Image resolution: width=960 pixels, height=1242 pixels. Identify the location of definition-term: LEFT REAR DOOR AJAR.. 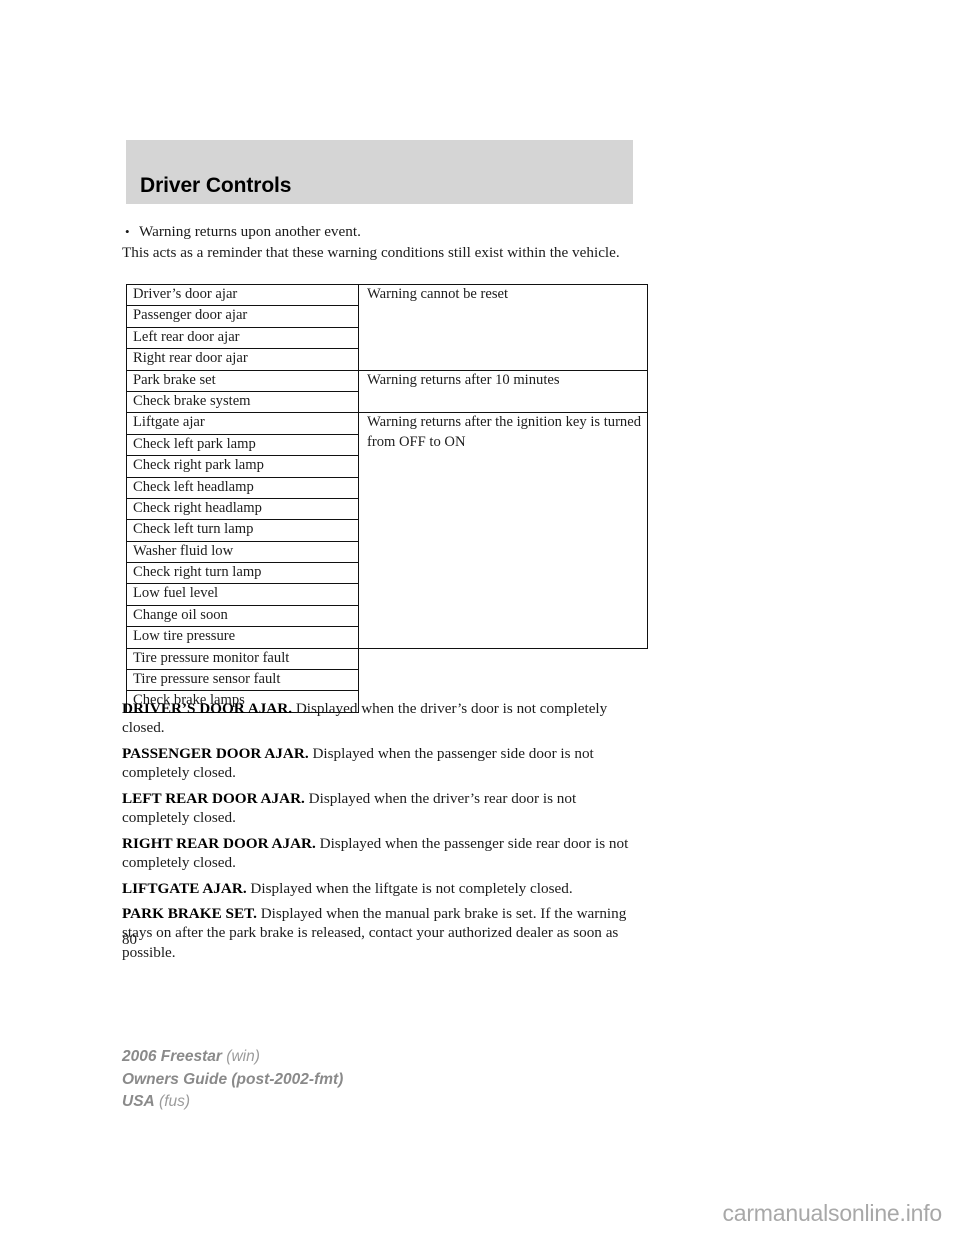
(213, 798).